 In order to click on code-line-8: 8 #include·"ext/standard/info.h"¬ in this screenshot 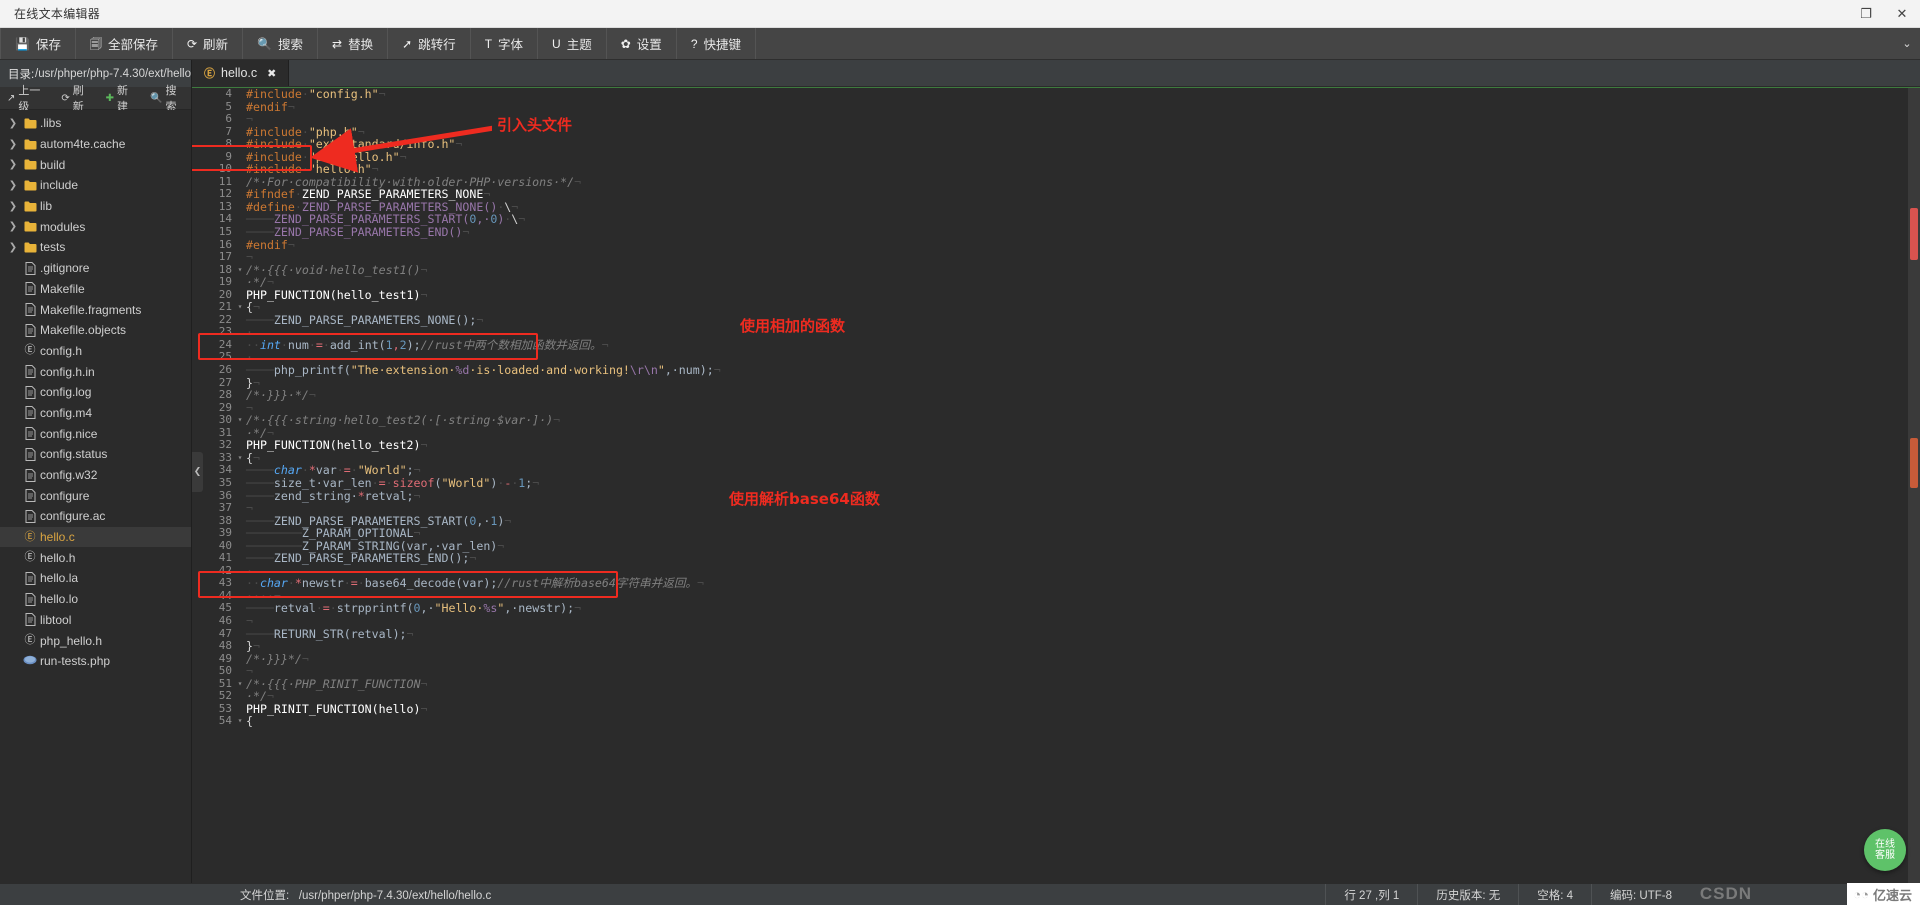, I will do `click(1056, 144)`.